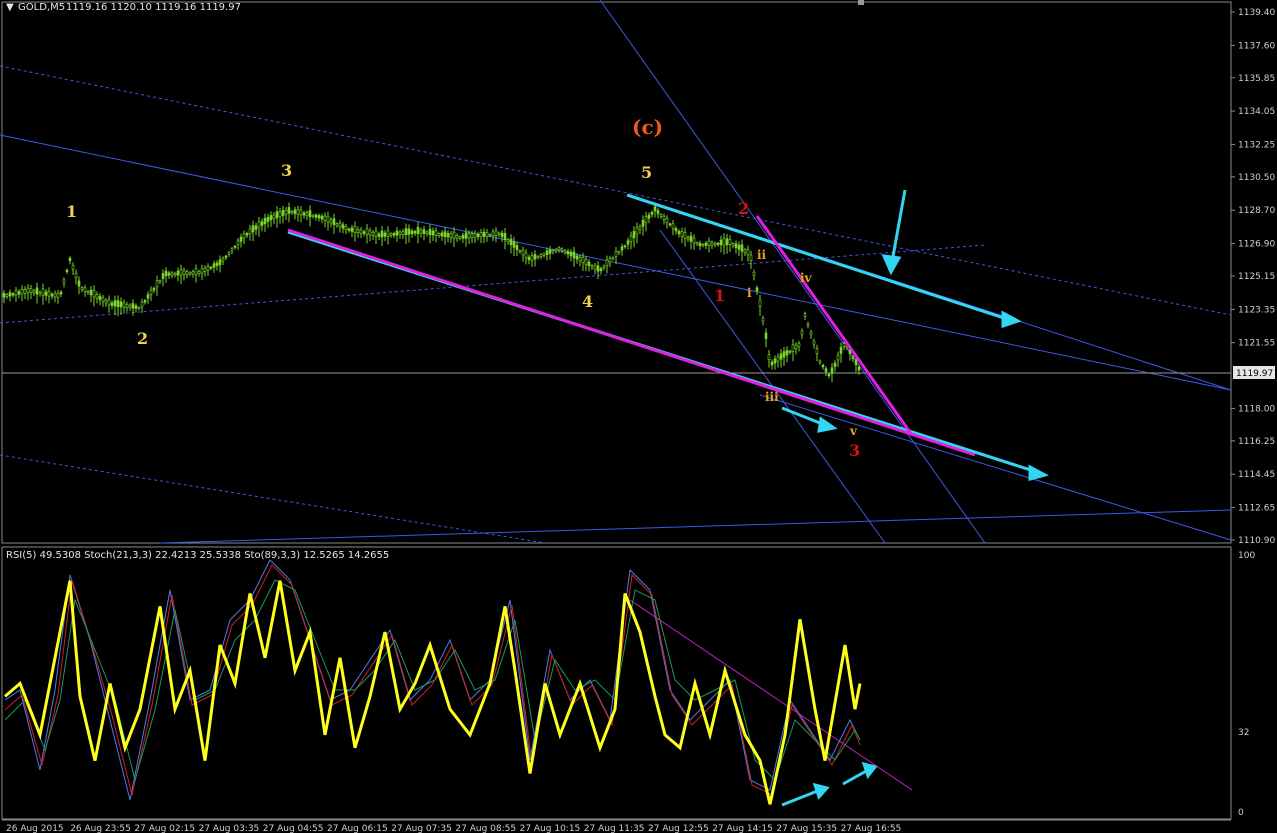 This screenshot has width=1277, height=833. I want to click on current-price-tag: 1119.97, so click(1254, 374).